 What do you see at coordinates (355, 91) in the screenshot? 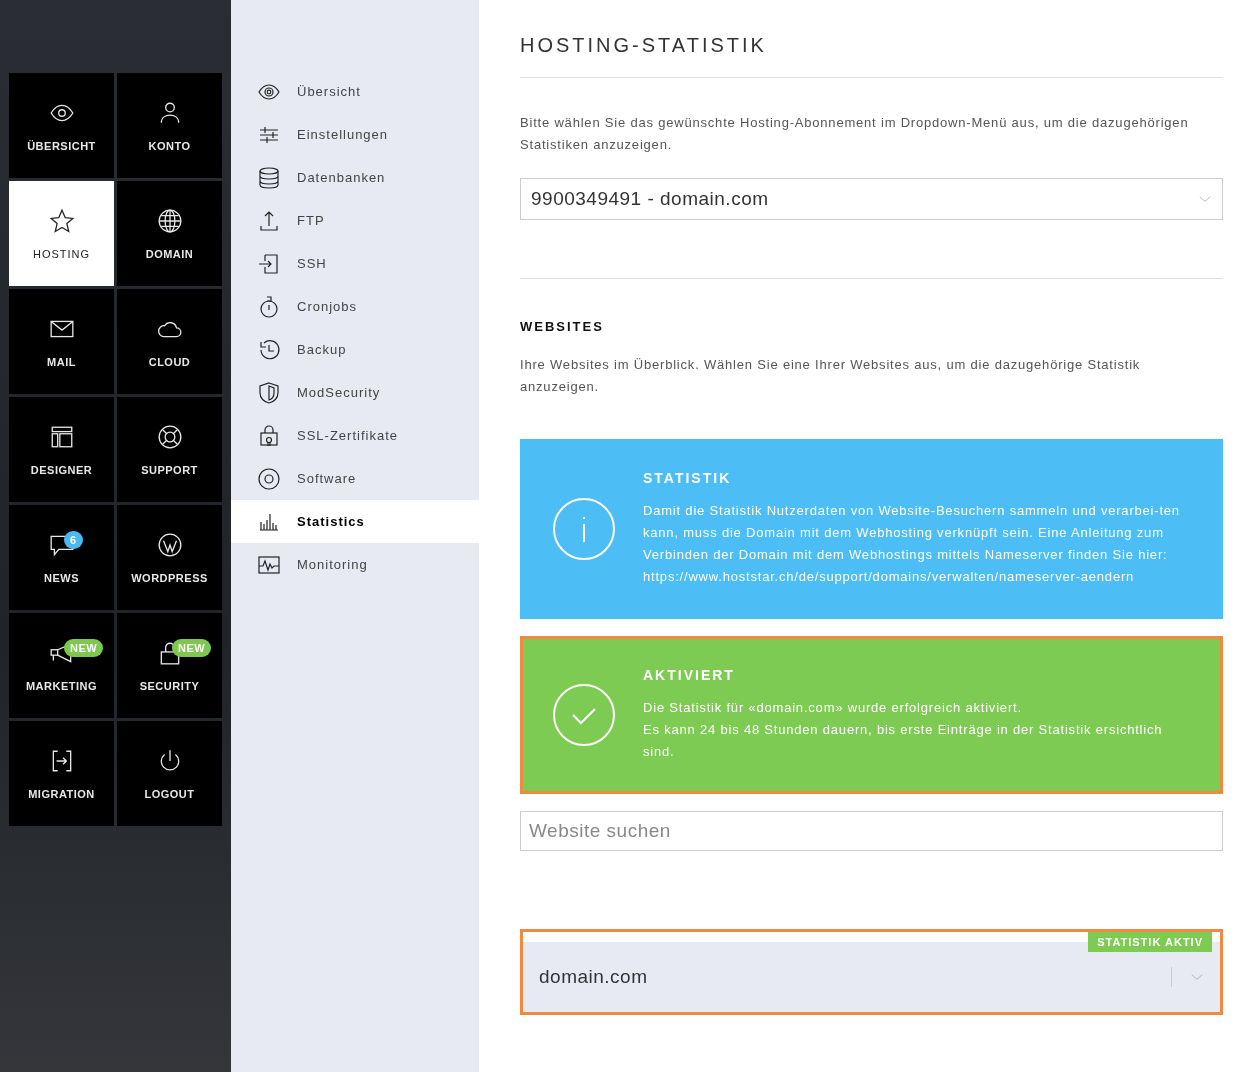
I see `submenu-item: Übersicht` at bounding box center [355, 91].